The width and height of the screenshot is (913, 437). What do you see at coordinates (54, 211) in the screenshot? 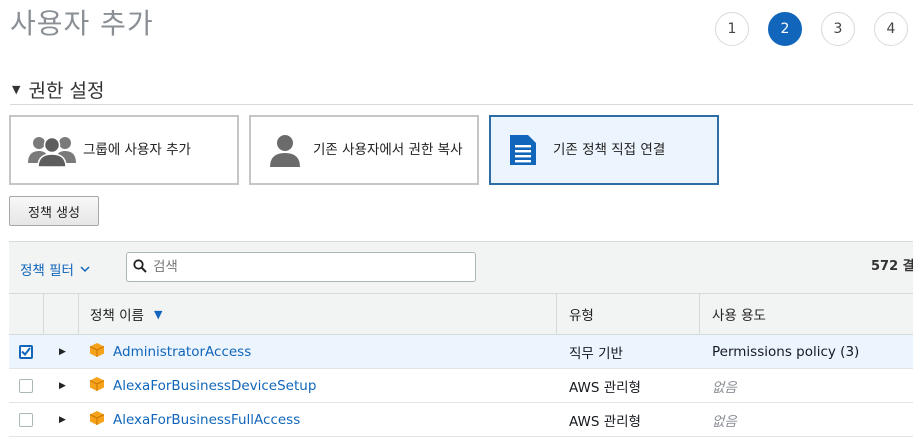
I see `create-policy-button: 정책 생성` at bounding box center [54, 211].